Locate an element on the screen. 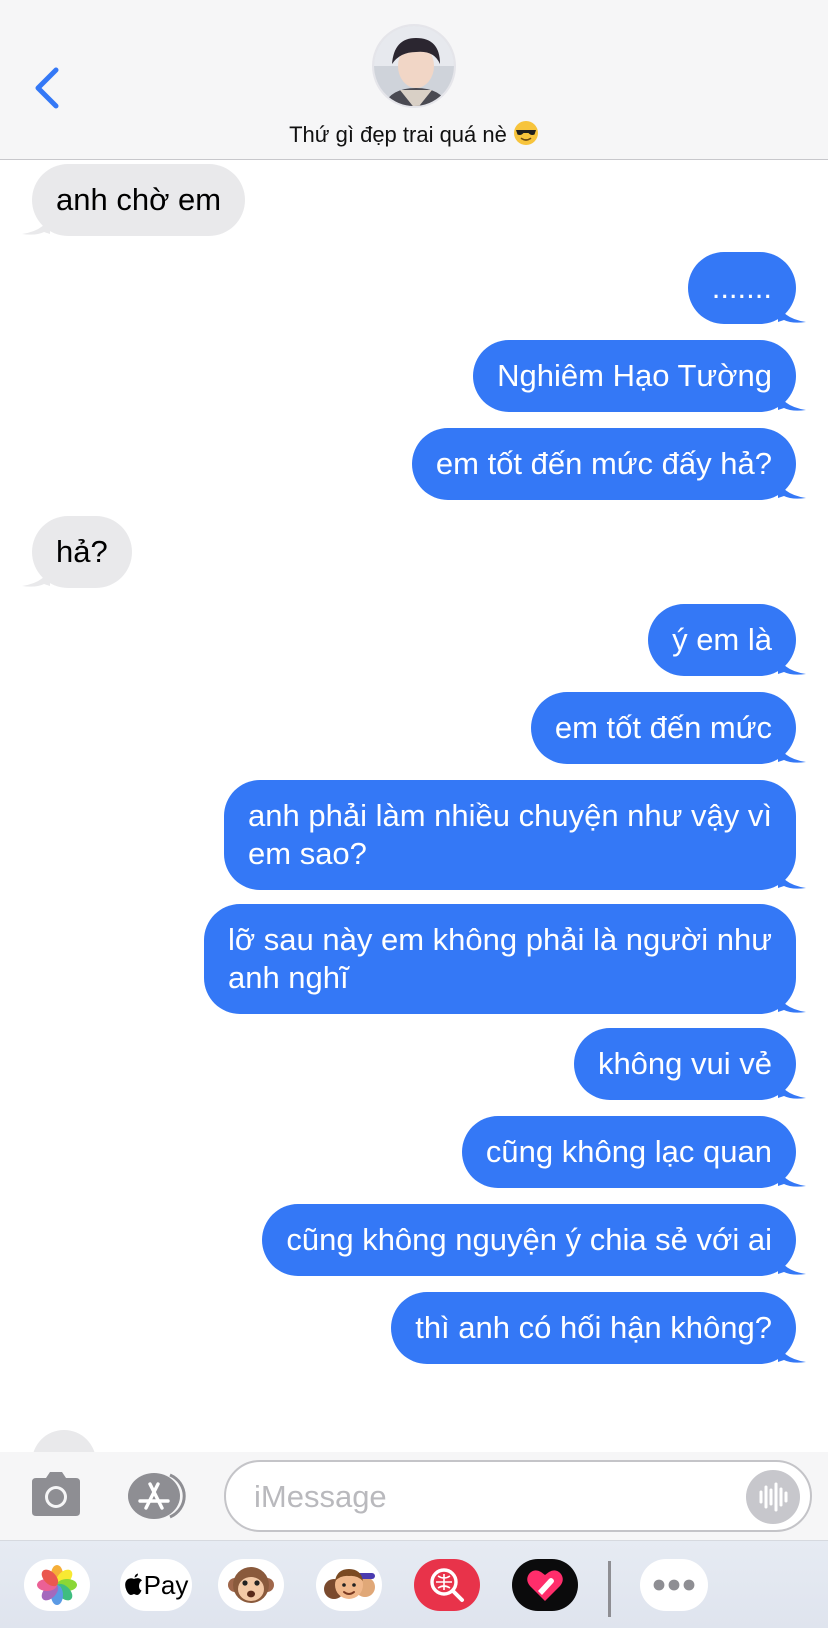  apple-pay-label: Pay is located at coordinates (166, 1584).